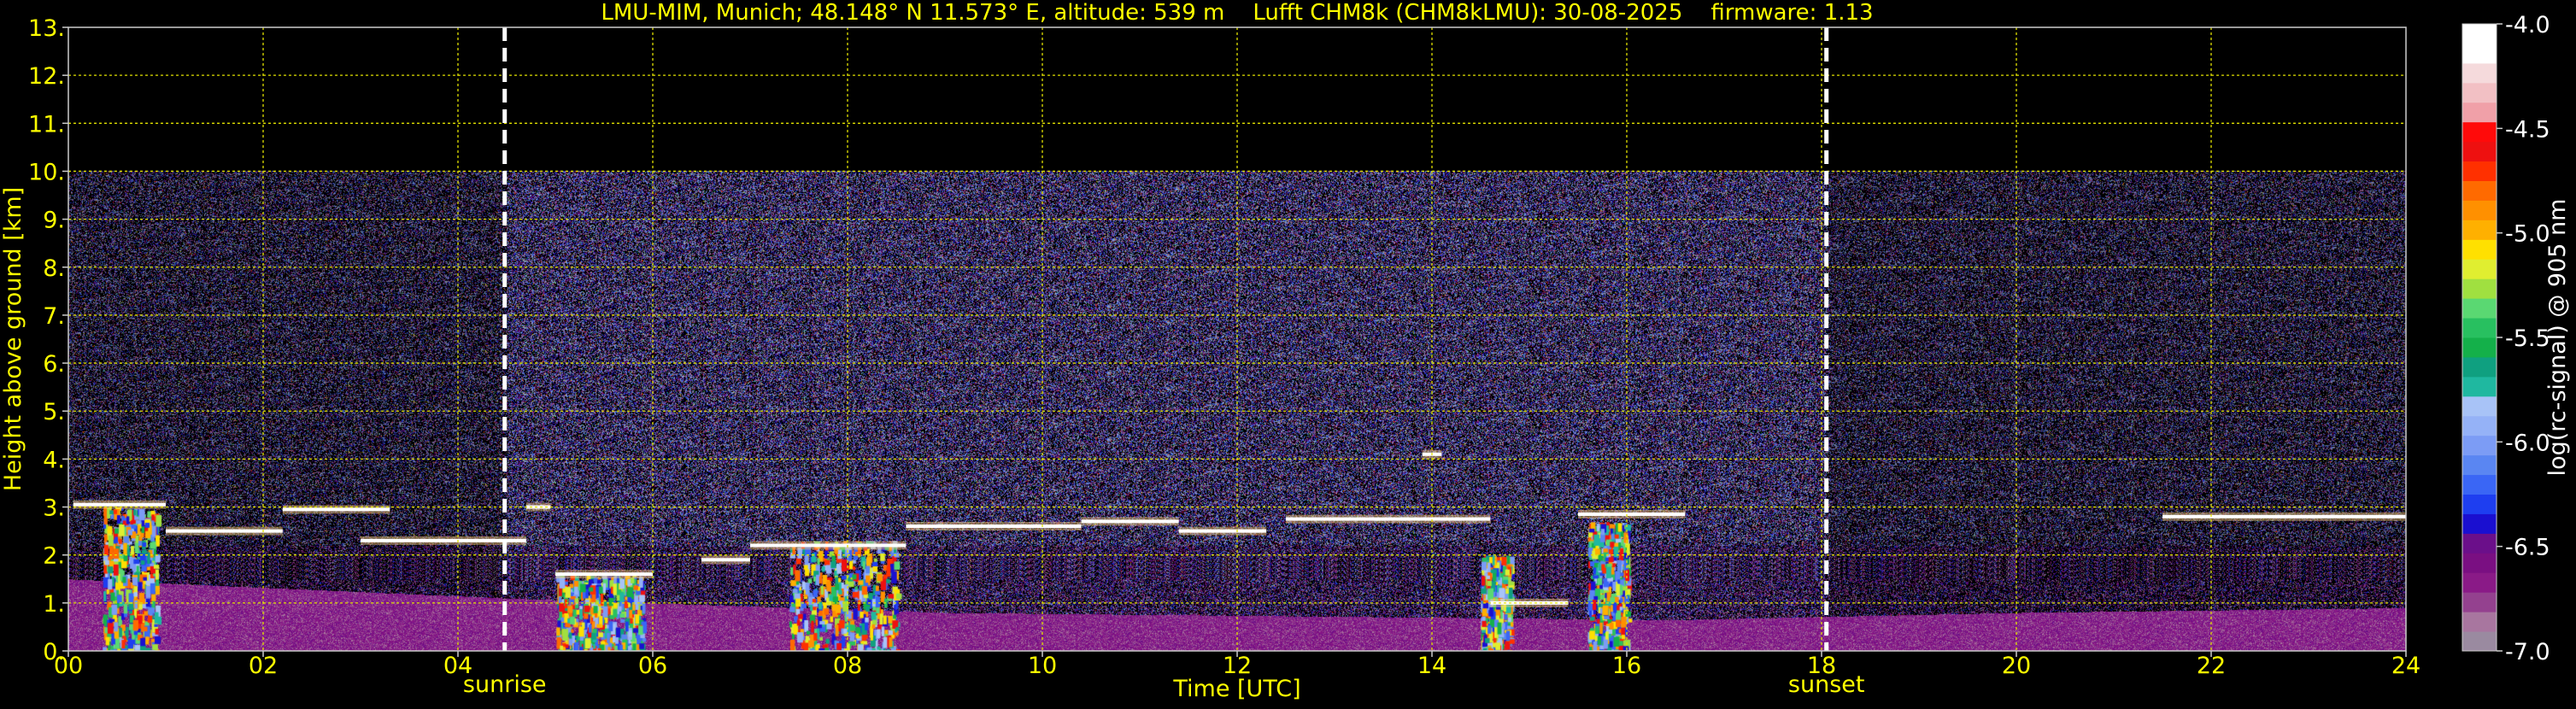 Image resolution: width=2576 pixels, height=709 pixels. I want to click on y-tick-label: 9., so click(54, 221).